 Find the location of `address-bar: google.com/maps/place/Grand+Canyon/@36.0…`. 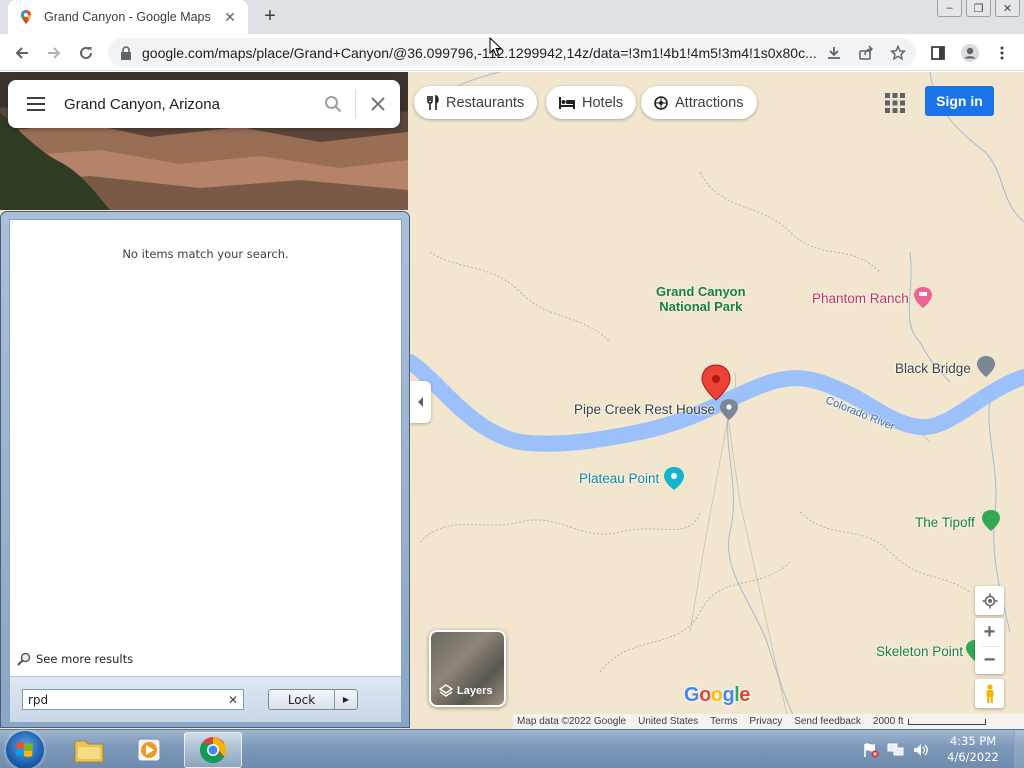

address-bar: google.com/maps/place/Grand+Canyon/@36.0… is located at coordinates (512, 52).